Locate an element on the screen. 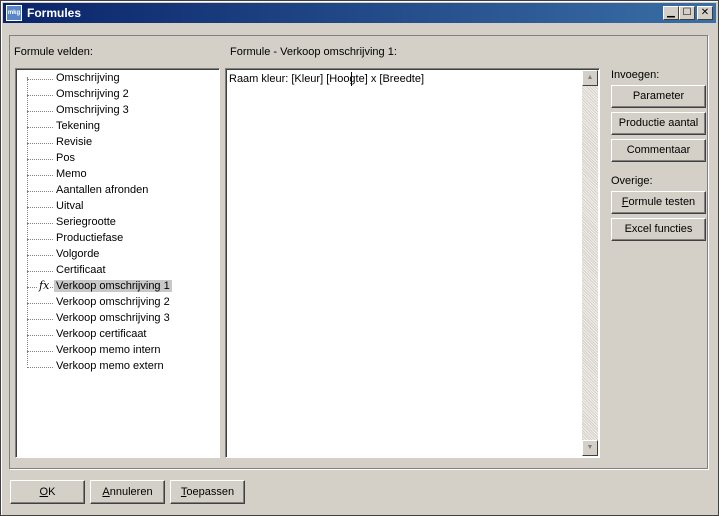 This screenshot has height=516, width=719. tree-item-label: Verkoop memo extern is located at coordinates (110, 366).